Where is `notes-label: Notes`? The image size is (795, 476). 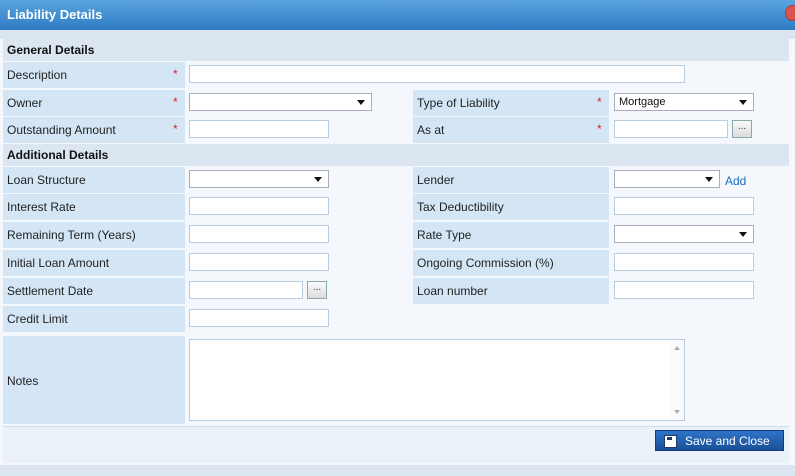 notes-label: Notes is located at coordinates (23, 381).